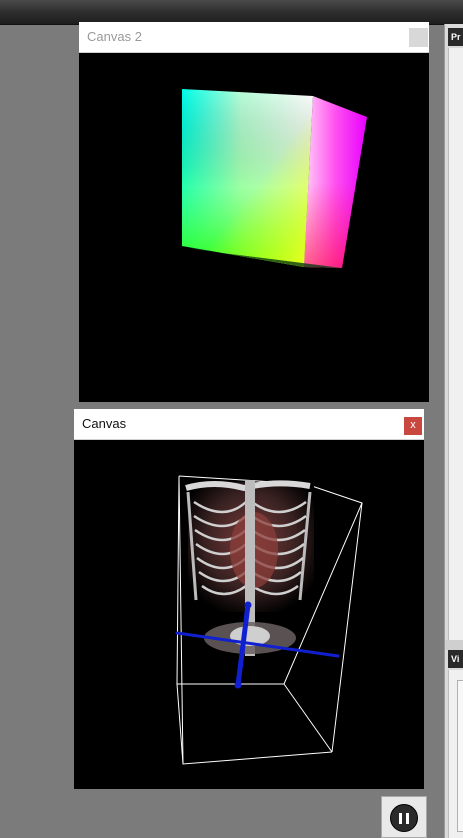  Describe the element at coordinates (114, 36) in the screenshot. I see `canvas2-title: Canvas 2` at that location.